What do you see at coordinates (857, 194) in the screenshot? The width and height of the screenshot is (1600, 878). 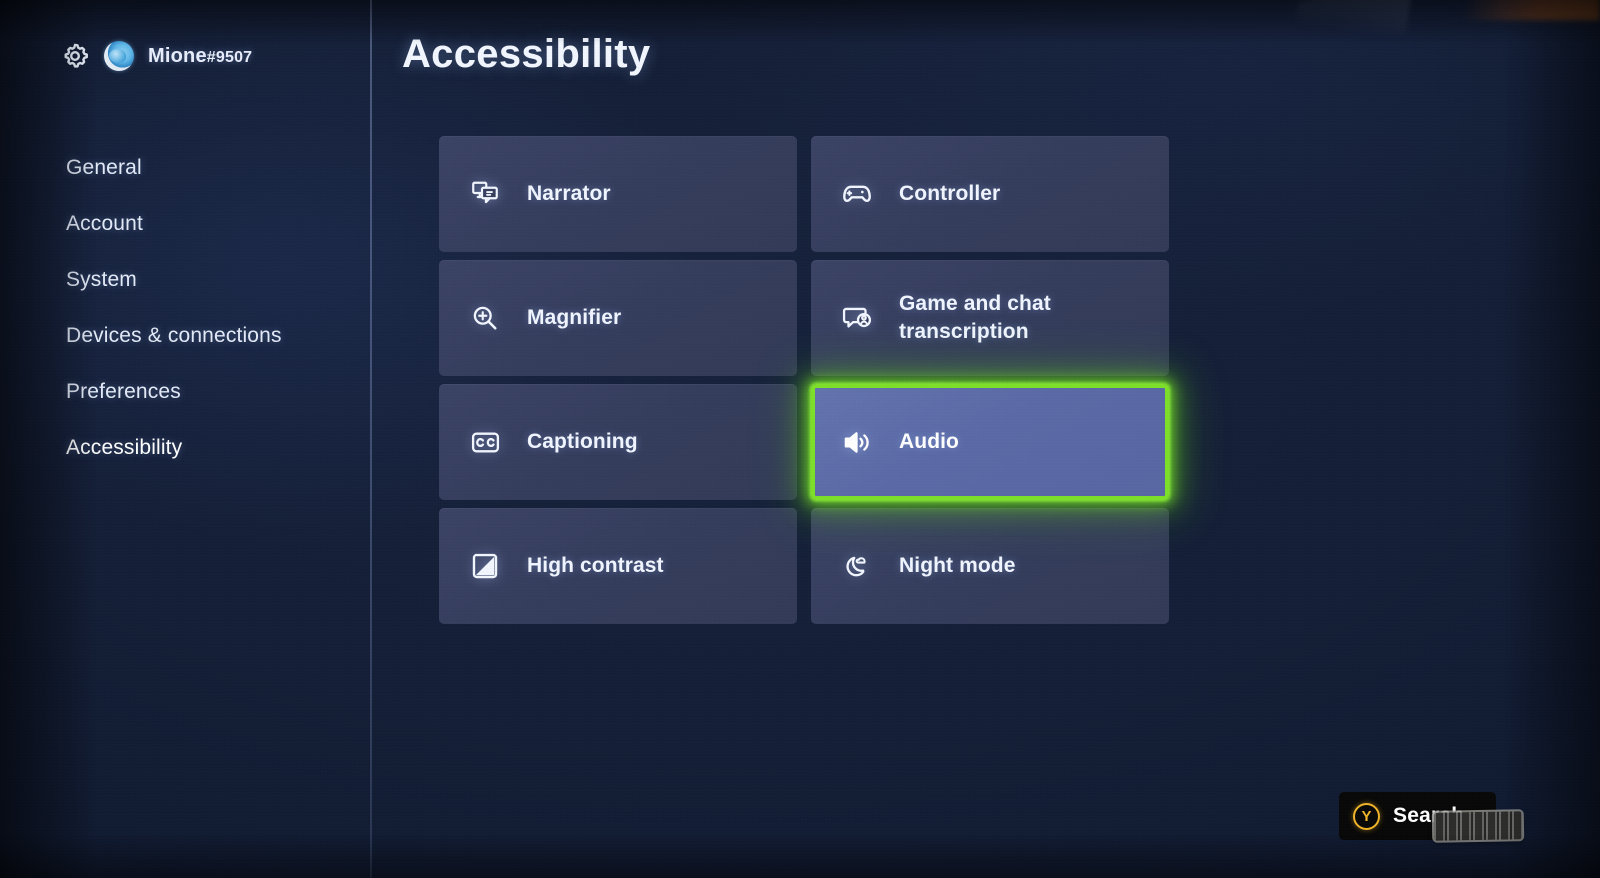 I see `controller-icon` at bounding box center [857, 194].